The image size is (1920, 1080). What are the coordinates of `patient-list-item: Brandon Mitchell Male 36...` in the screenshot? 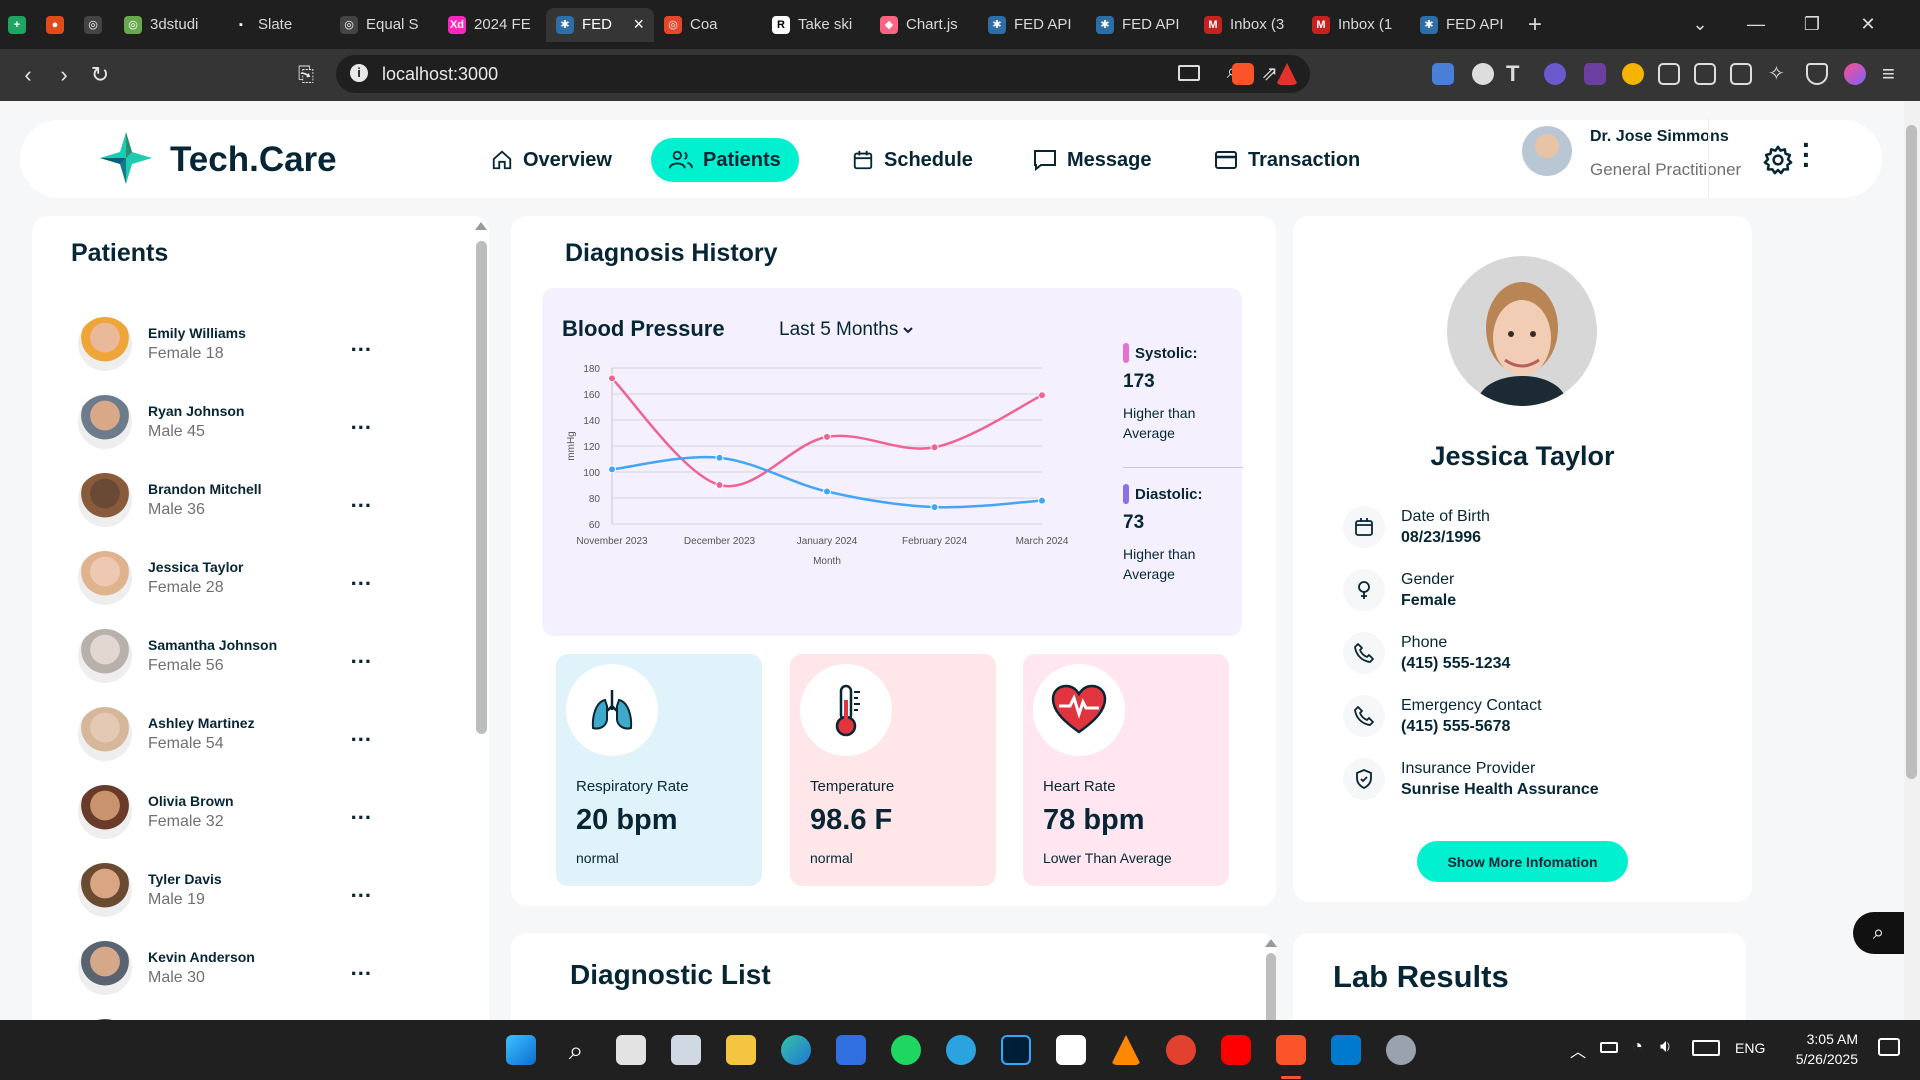 It's located at (232, 500).